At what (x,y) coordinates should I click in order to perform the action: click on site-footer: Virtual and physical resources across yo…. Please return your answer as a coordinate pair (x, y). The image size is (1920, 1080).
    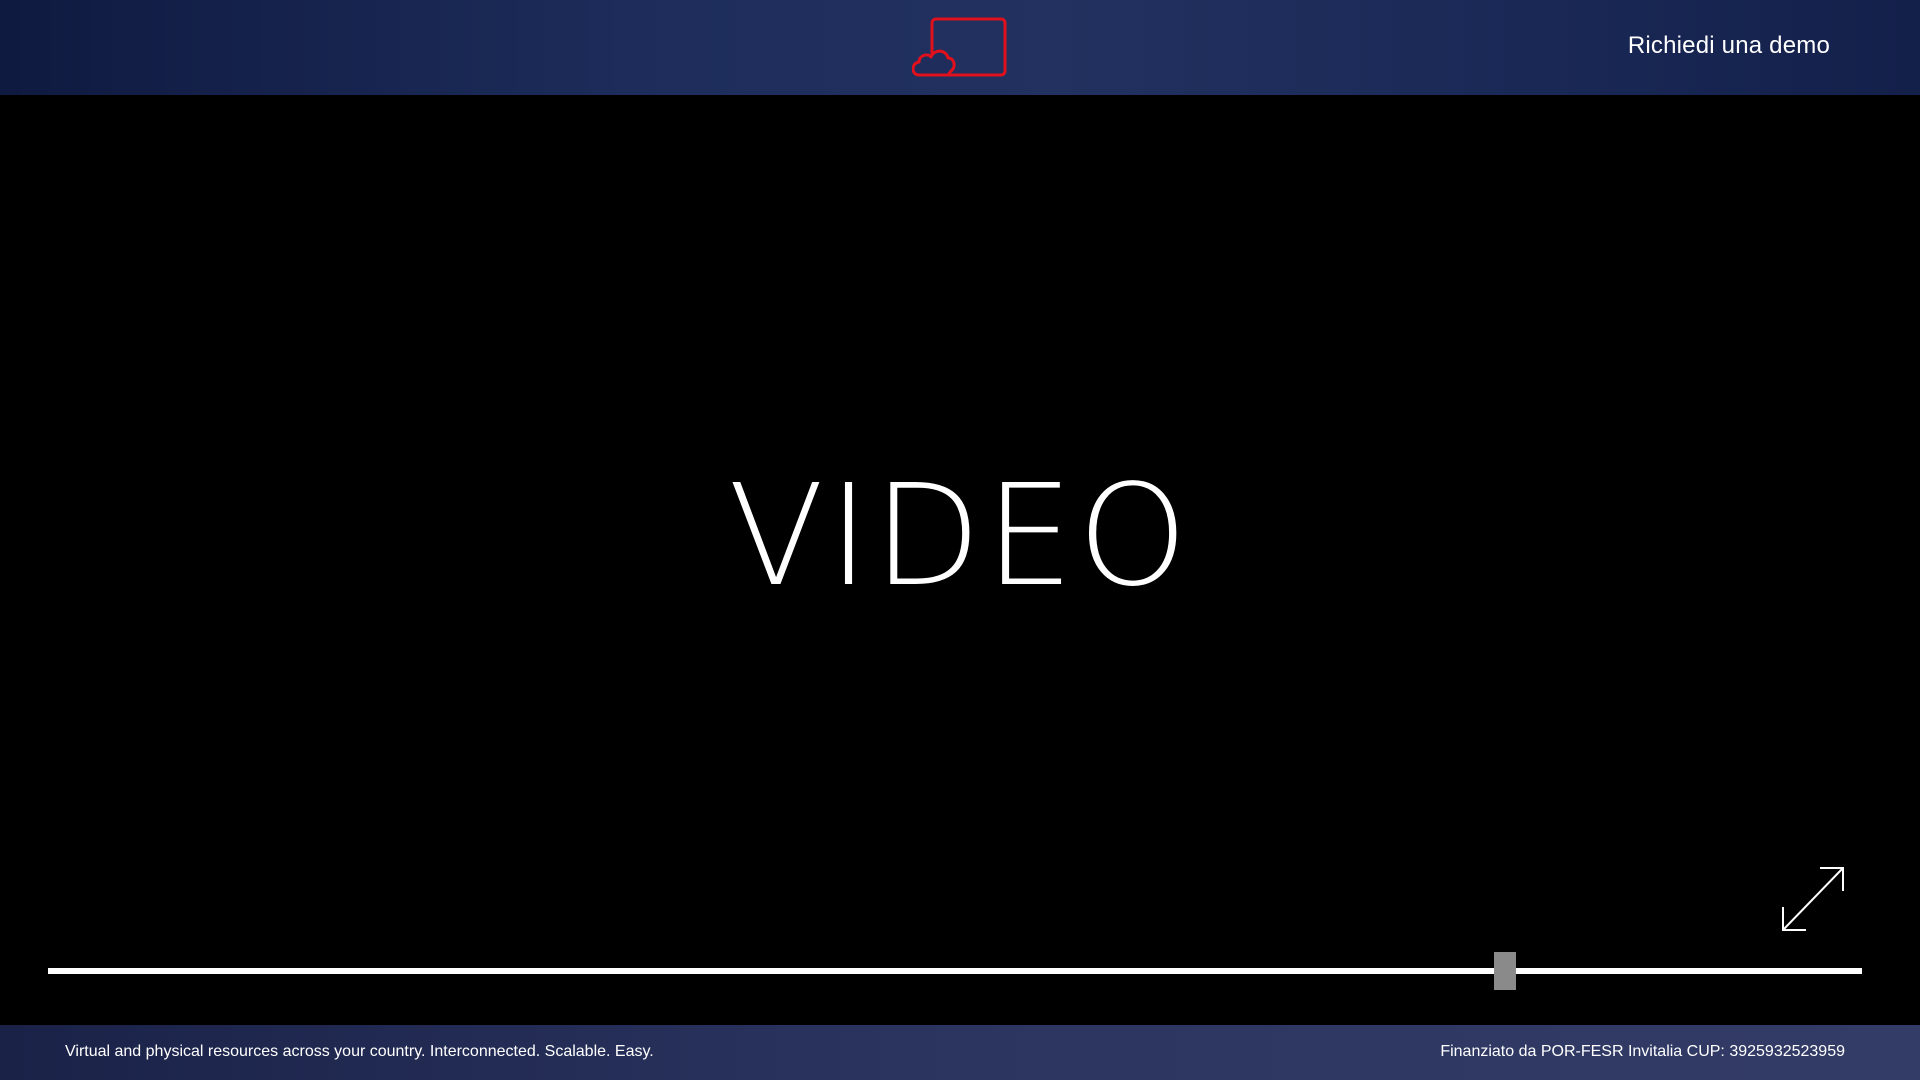
    Looking at the image, I should click on (960, 1052).